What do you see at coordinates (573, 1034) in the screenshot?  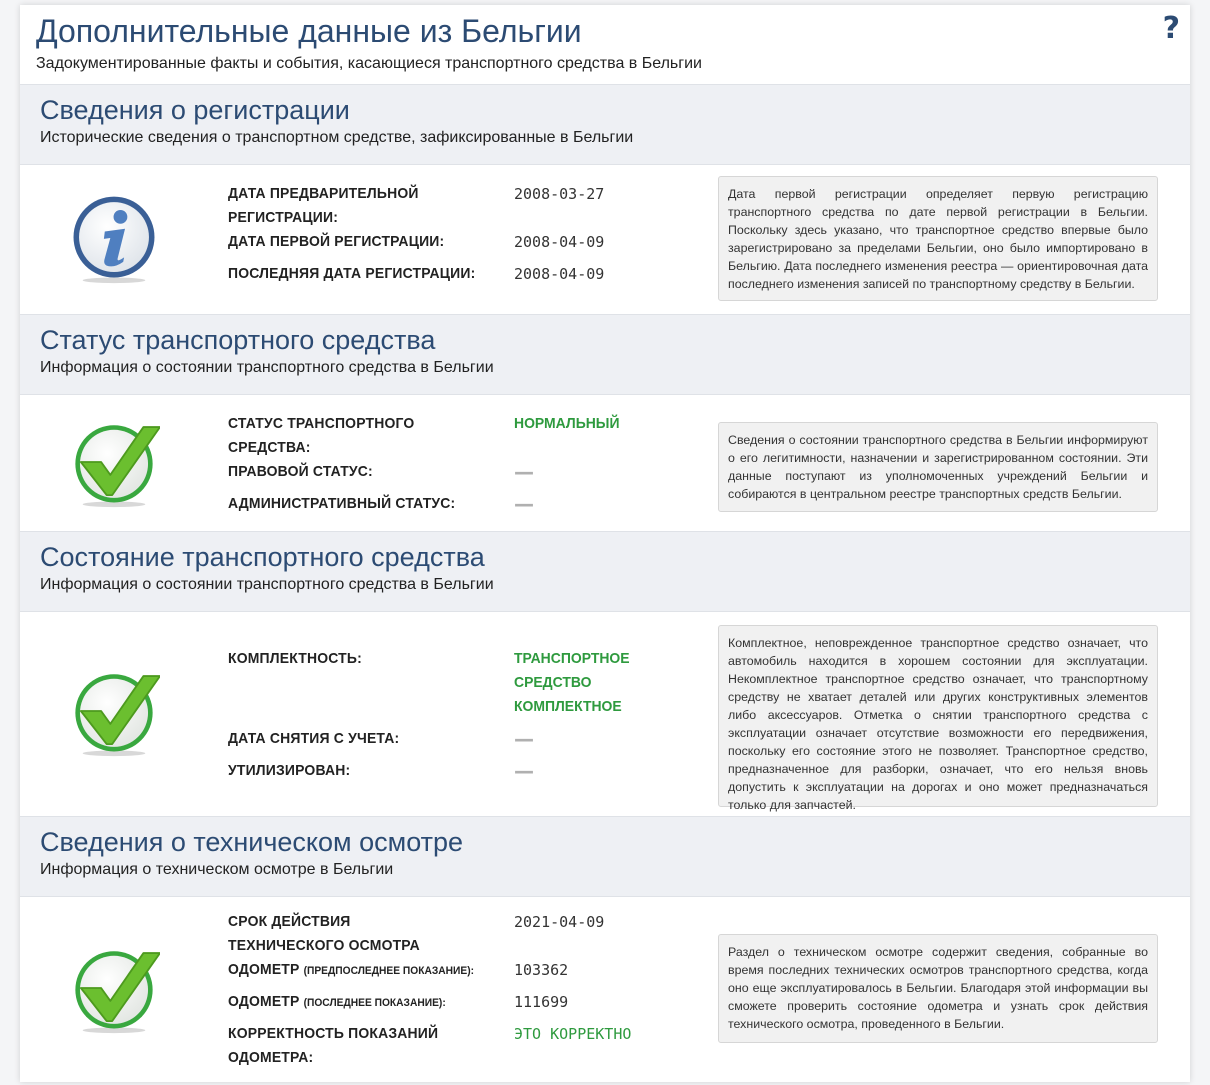 I see `value-odometer-correctness: ЭТО КОРРЕКТНО` at bounding box center [573, 1034].